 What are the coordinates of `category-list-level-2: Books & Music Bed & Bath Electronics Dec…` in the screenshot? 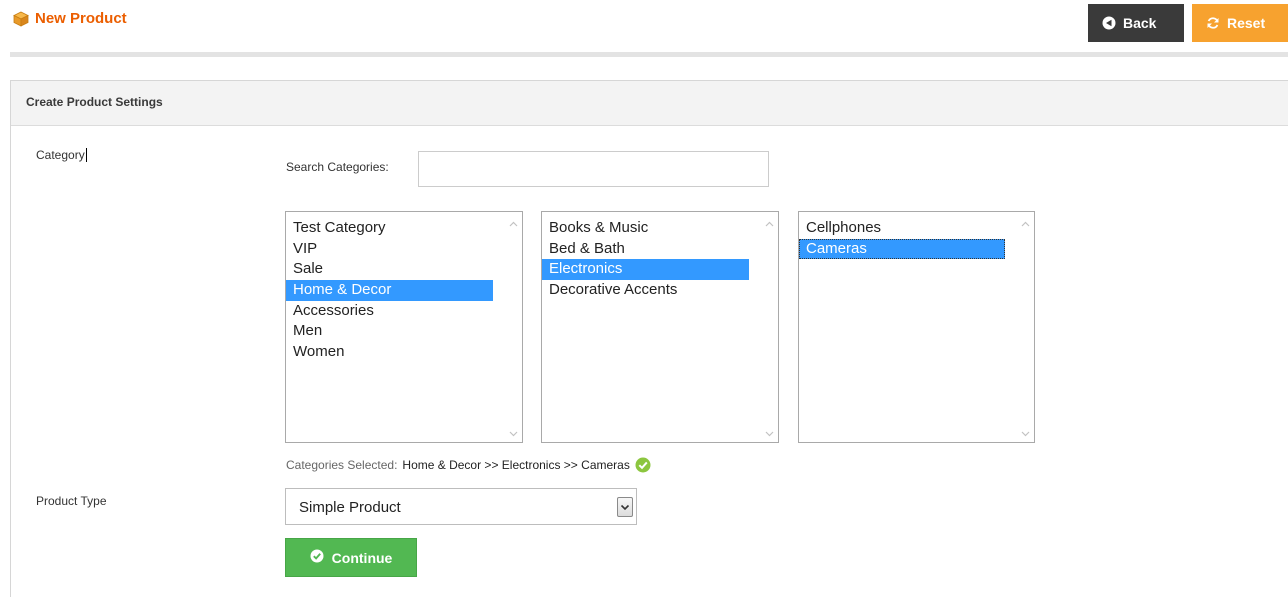 It's located at (660, 327).